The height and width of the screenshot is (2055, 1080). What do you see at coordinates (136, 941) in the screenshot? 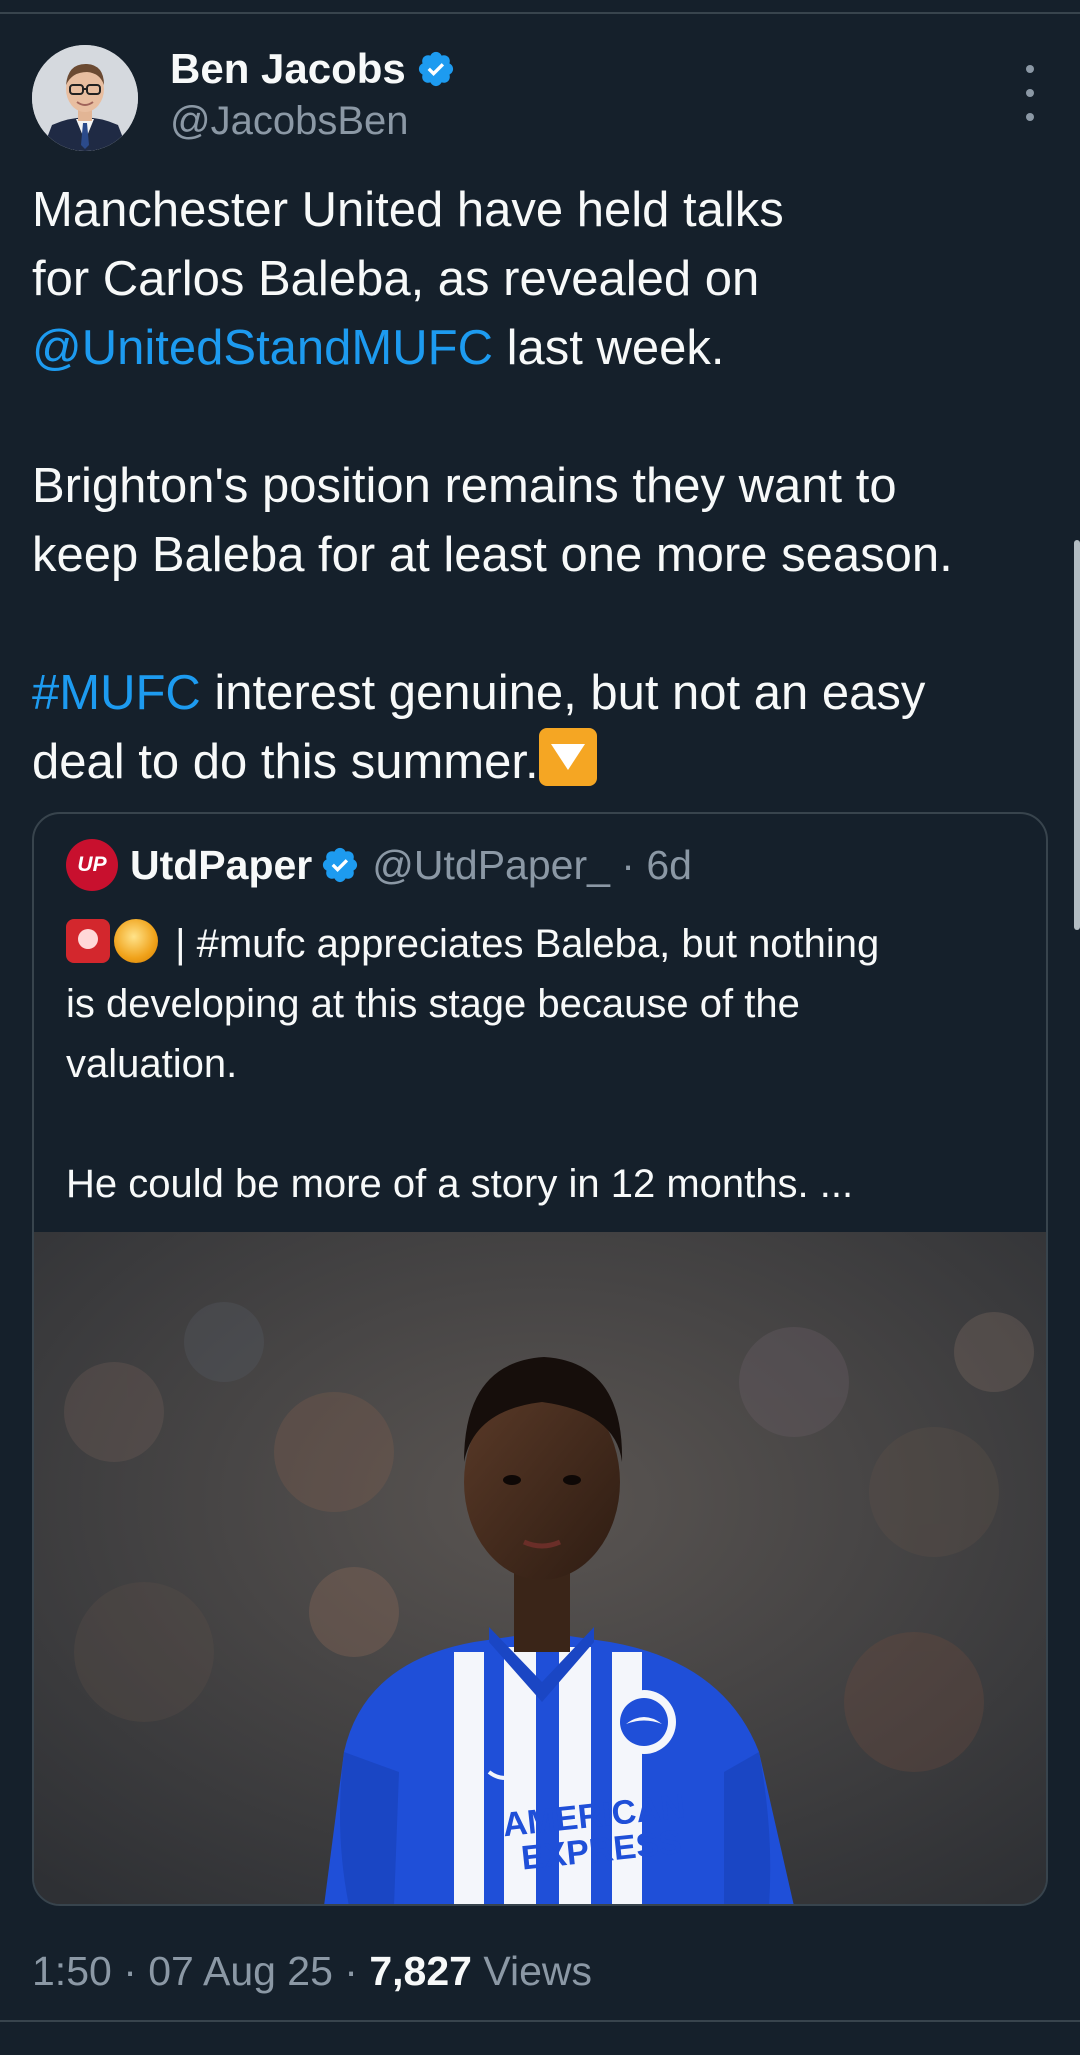
I see `circle-emoji-icon` at bounding box center [136, 941].